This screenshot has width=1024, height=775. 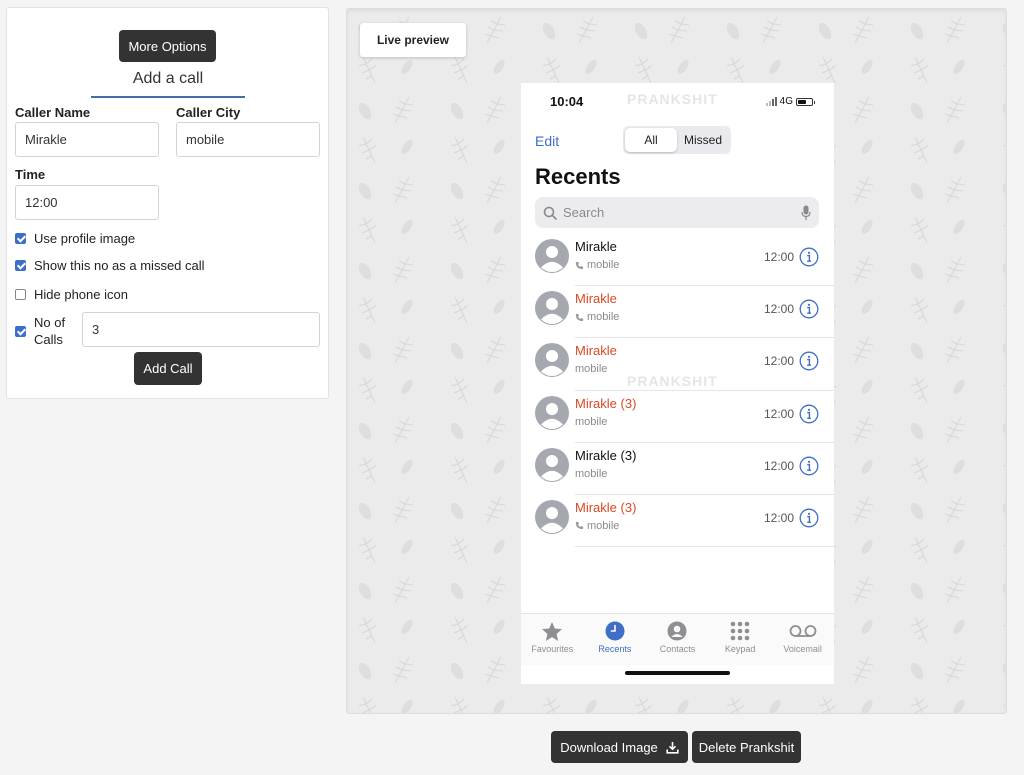 What do you see at coordinates (615, 649) in the screenshot?
I see `tab-recents-label: Recents` at bounding box center [615, 649].